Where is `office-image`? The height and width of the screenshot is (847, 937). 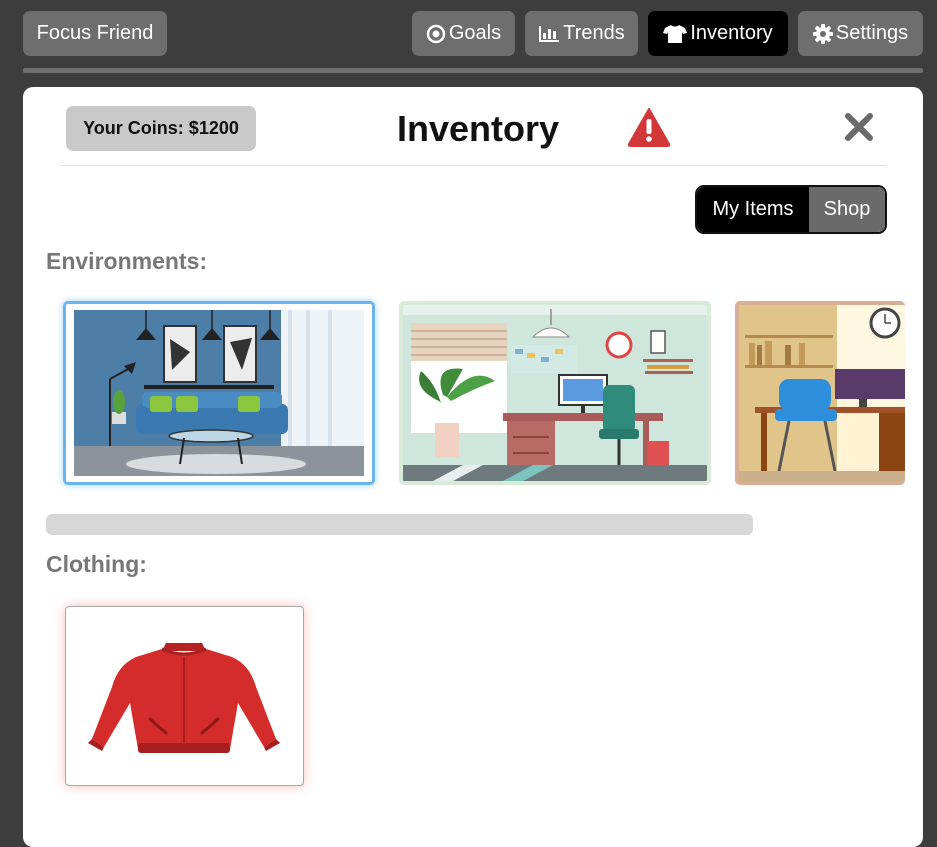 office-image is located at coordinates (555, 393).